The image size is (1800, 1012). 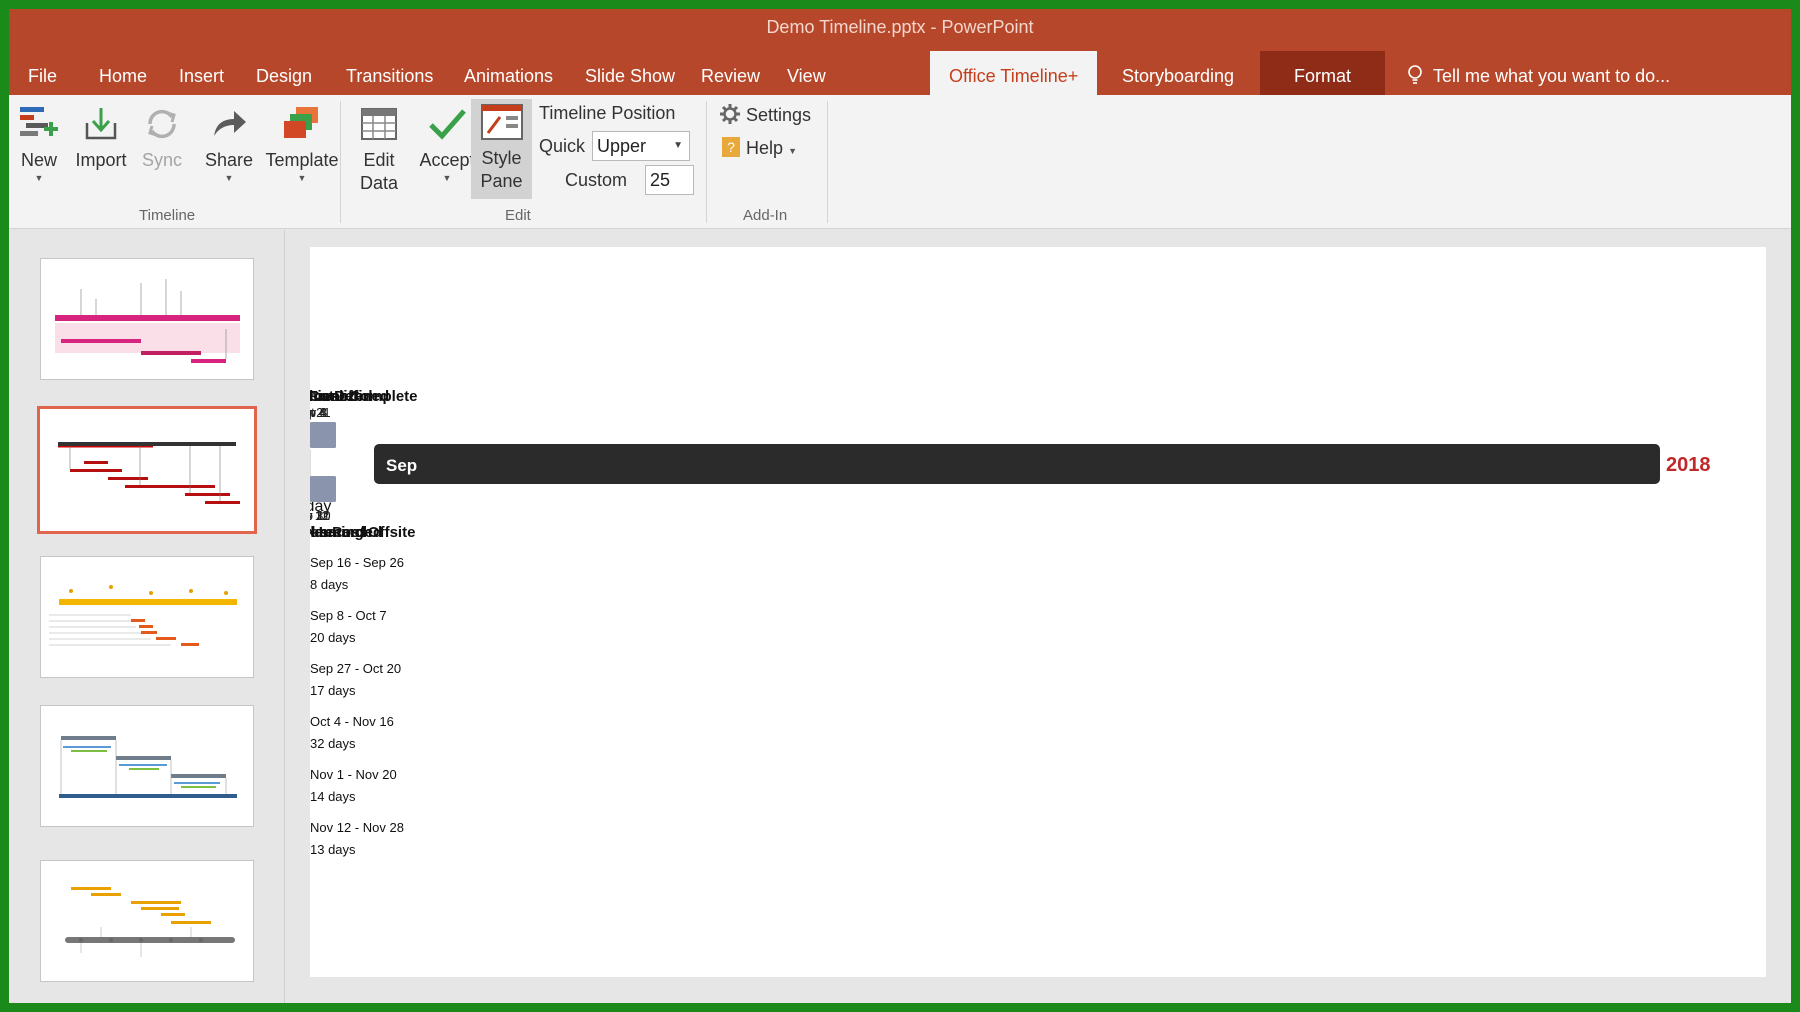 I want to click on dropdown-arrow-icon: ▼, so click(x=678, y=145).